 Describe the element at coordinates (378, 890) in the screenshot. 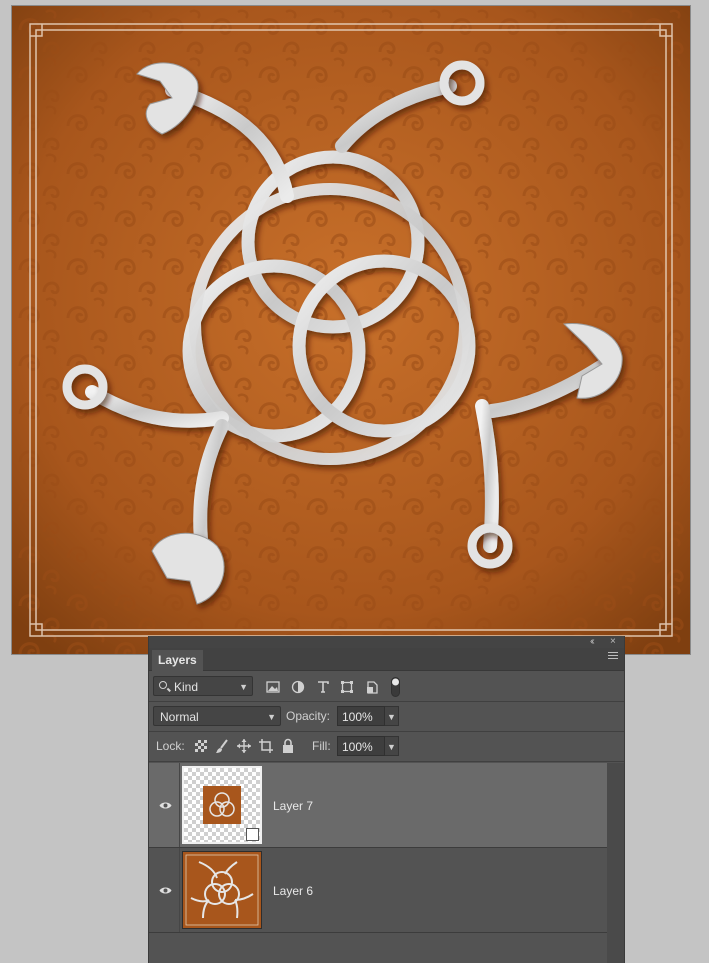

I see `layer-row-layer-6: Layer 6` at that location.